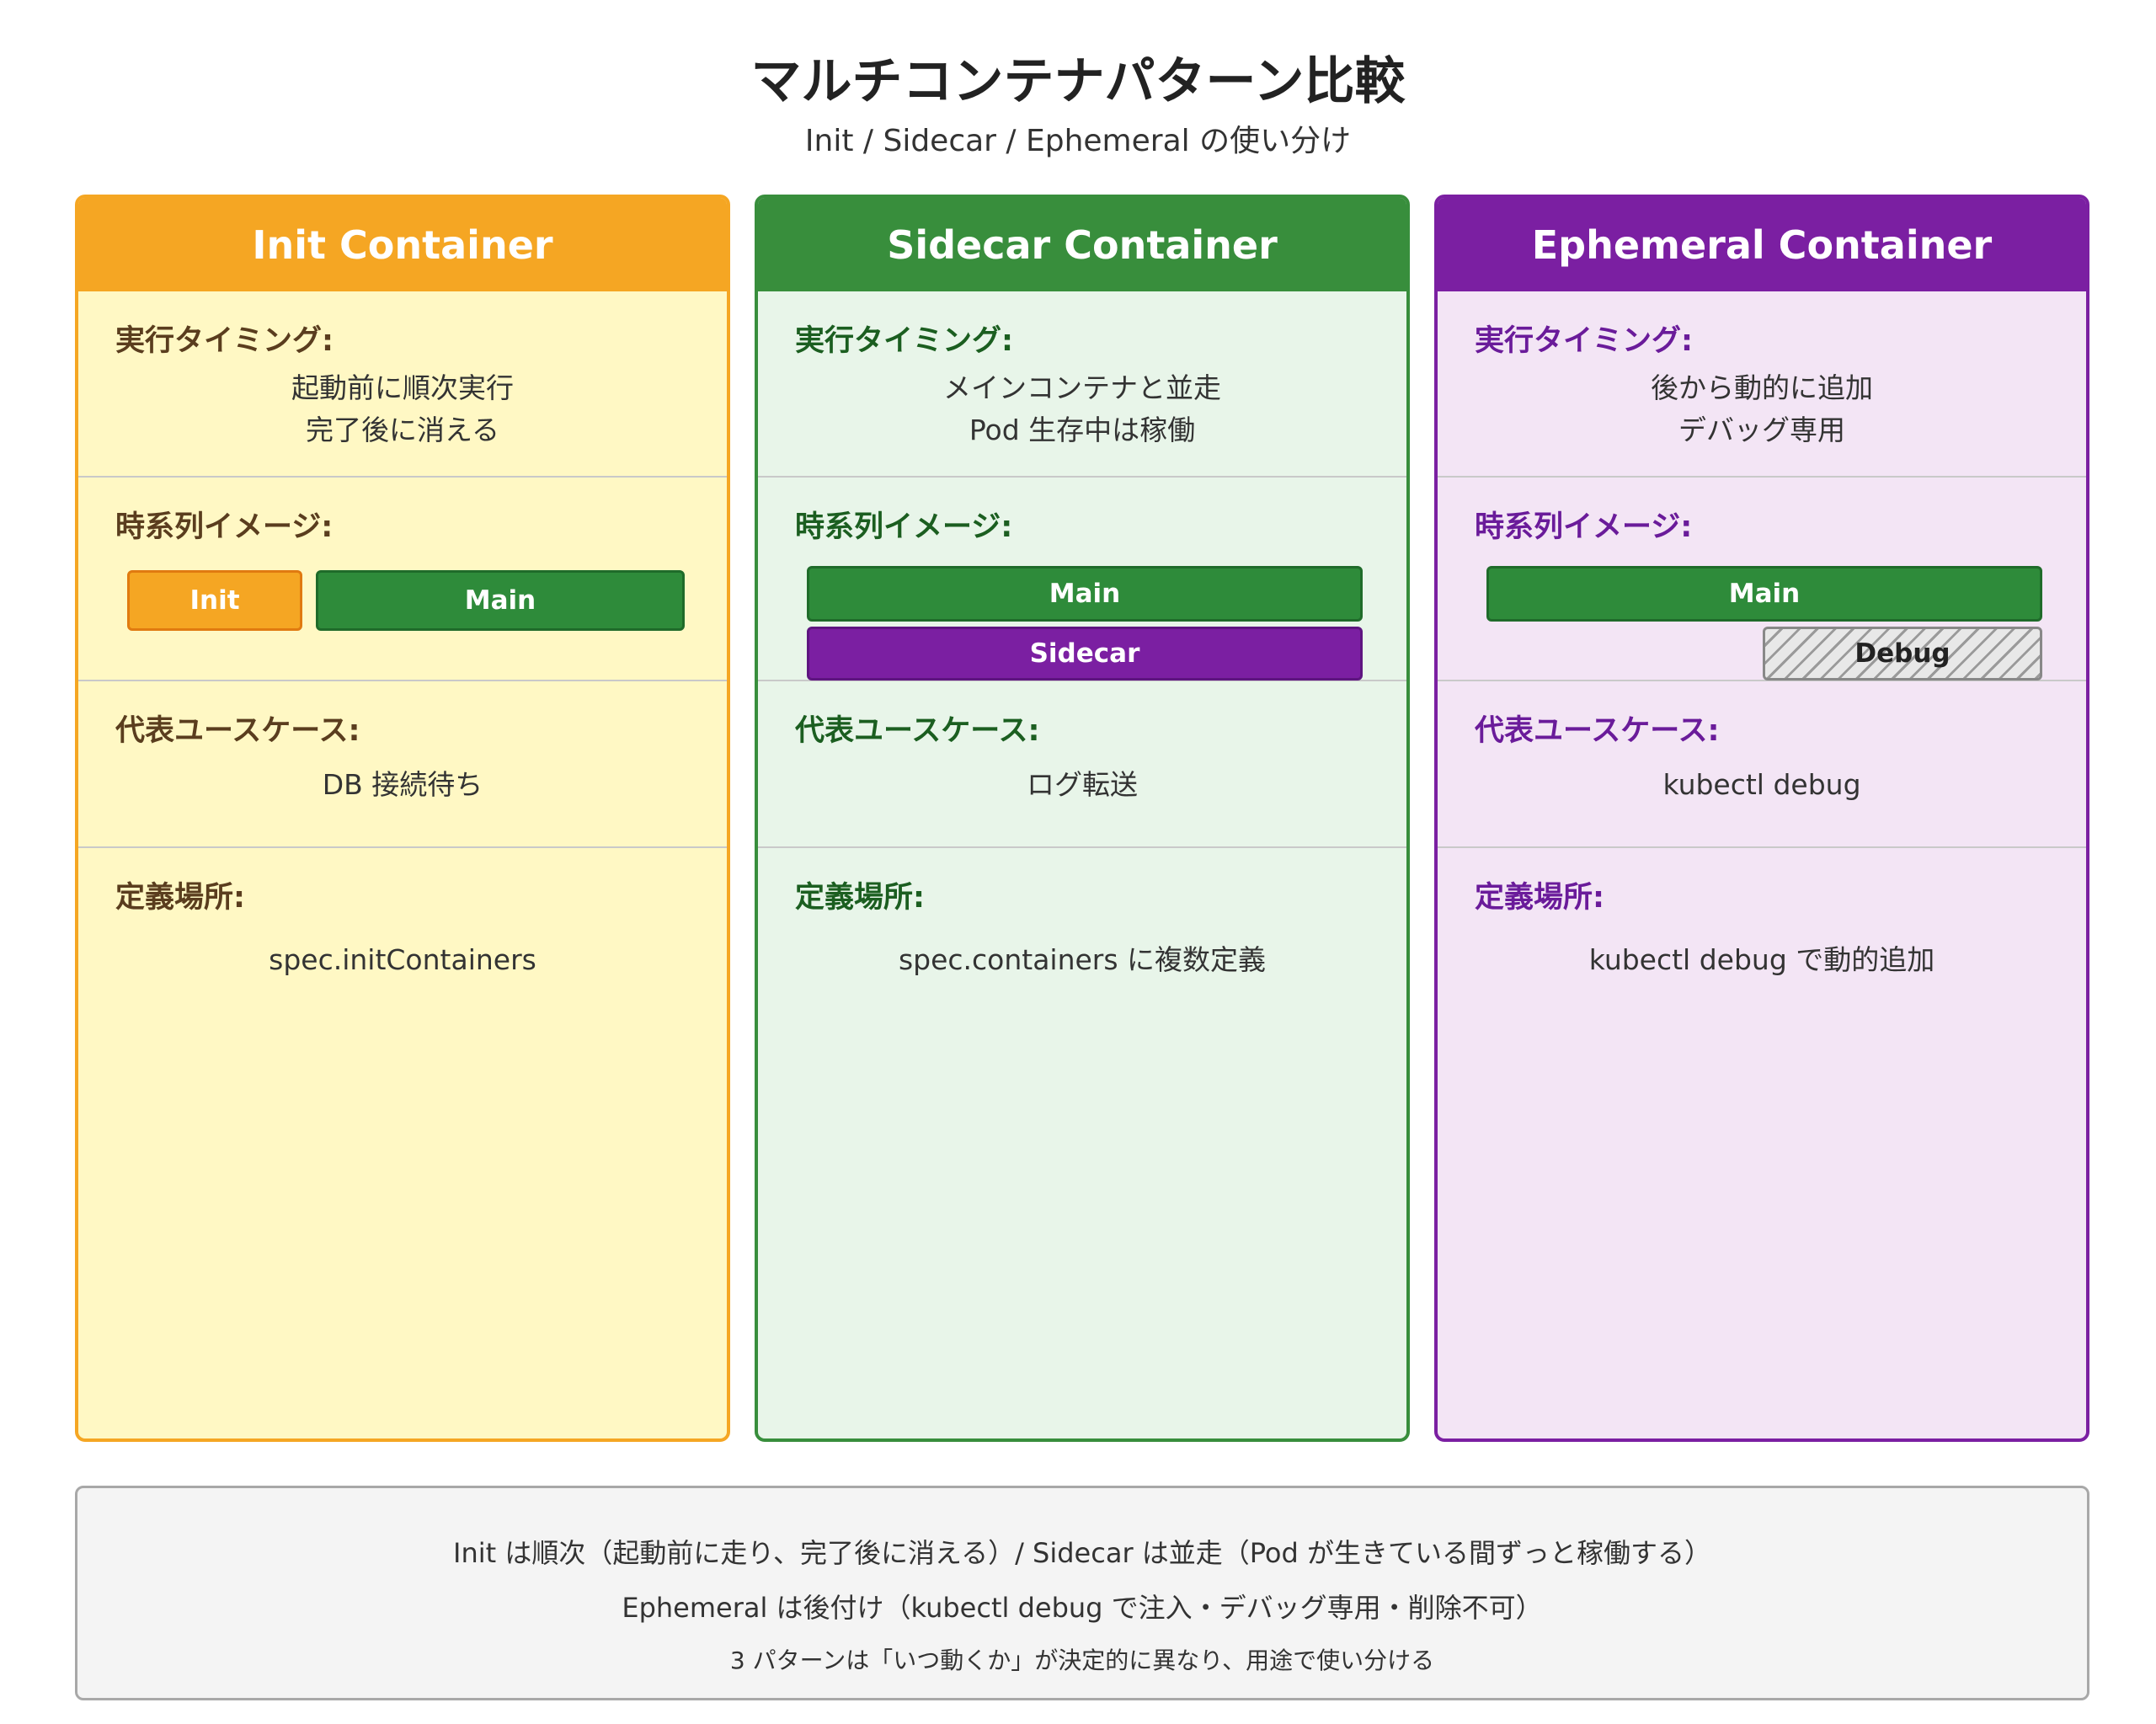  I want to click on definition-section: 定義場所: spec.initContainers, so click(402, 1143).